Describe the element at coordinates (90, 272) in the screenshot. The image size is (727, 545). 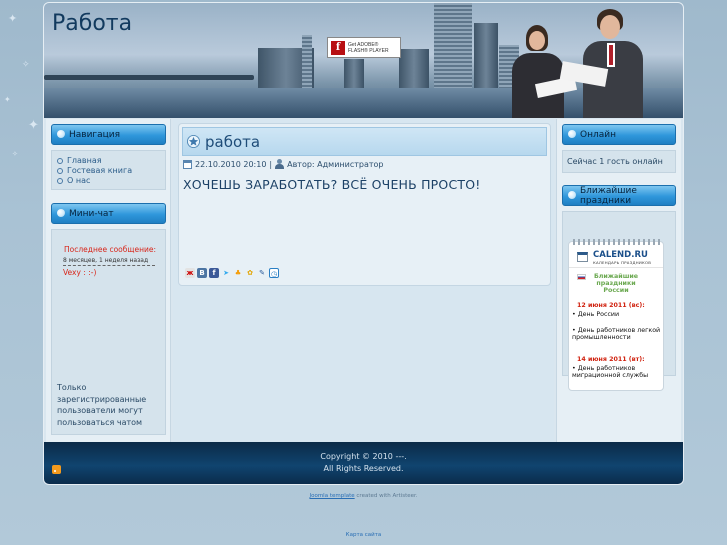
I see `chat-message: : :-)` at that location.